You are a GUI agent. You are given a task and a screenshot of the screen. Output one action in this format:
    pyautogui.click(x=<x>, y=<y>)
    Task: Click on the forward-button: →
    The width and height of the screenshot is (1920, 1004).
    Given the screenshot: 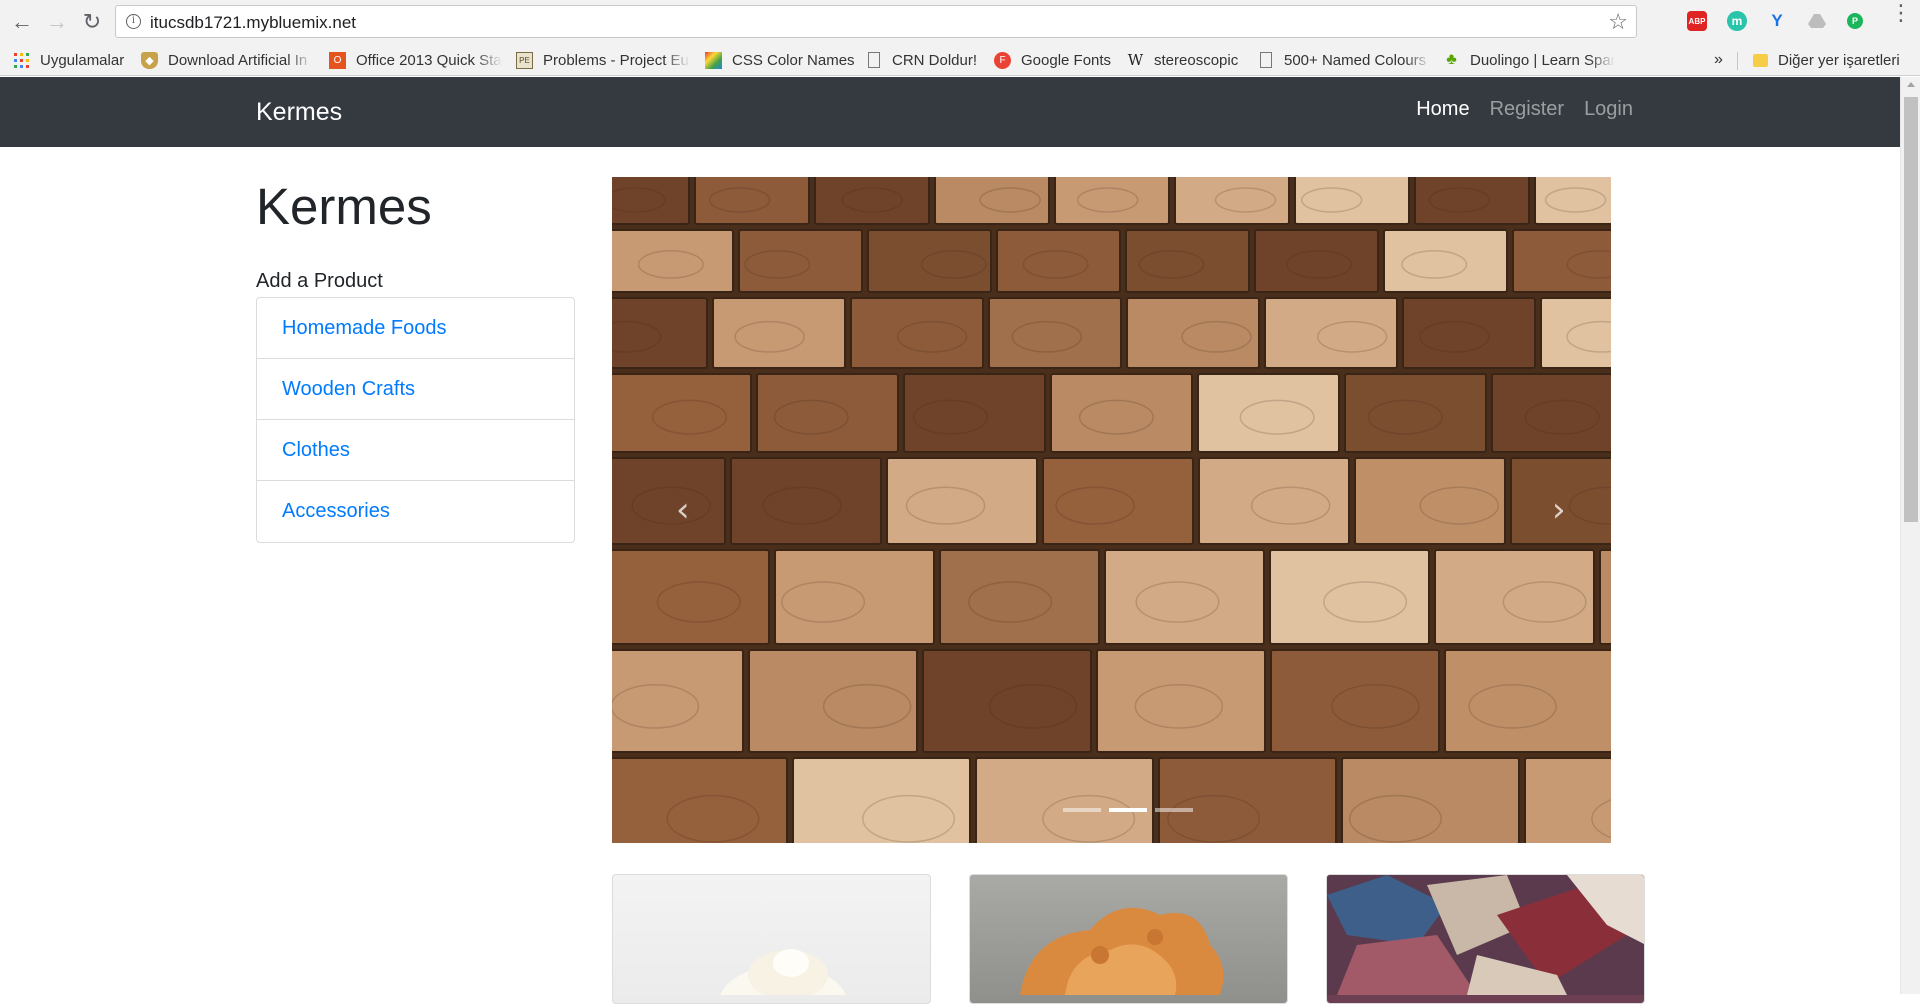 What is the action you would take?
    pyautogui.click(x=57, y=22)
    